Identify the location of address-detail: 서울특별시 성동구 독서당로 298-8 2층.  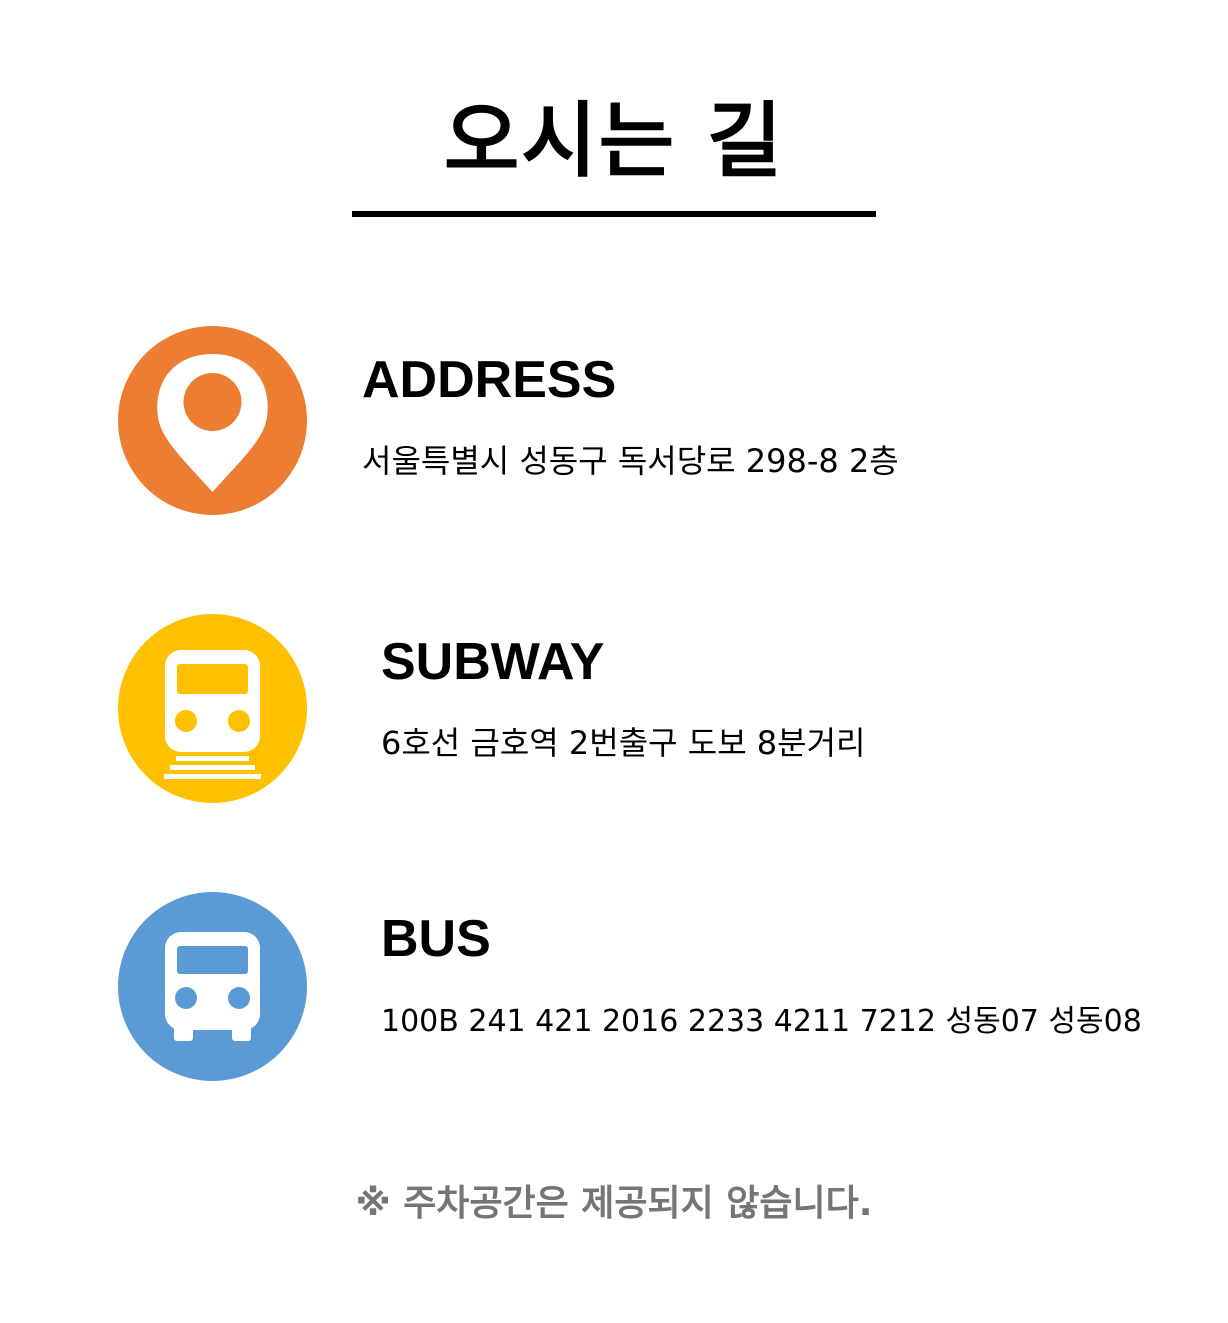
(630, 461).